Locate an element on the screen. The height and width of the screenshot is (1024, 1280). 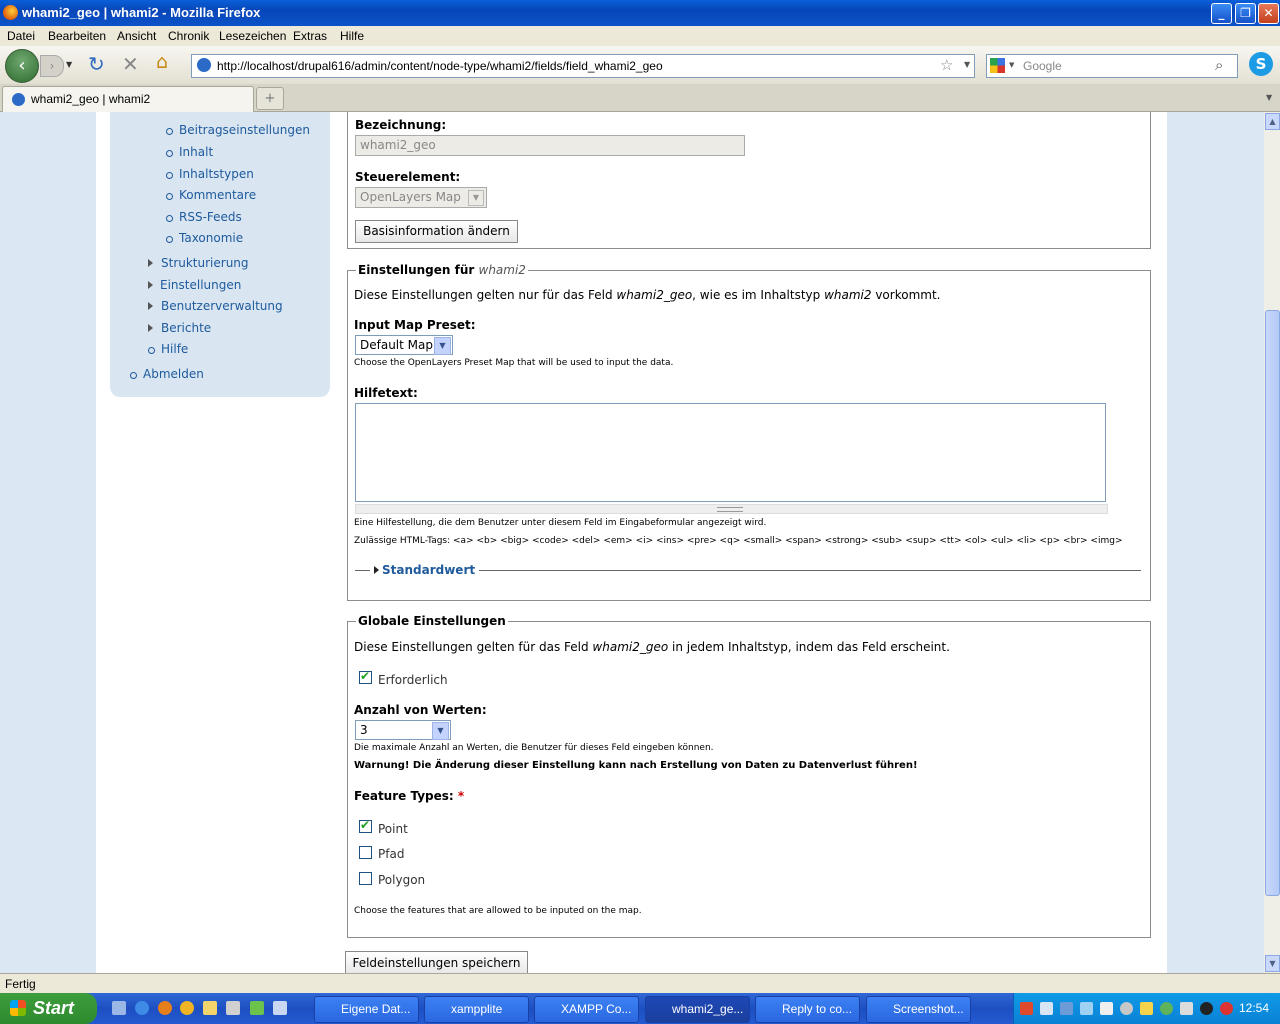
feature-pfad-checkbox is located at coordinates (365, 852).